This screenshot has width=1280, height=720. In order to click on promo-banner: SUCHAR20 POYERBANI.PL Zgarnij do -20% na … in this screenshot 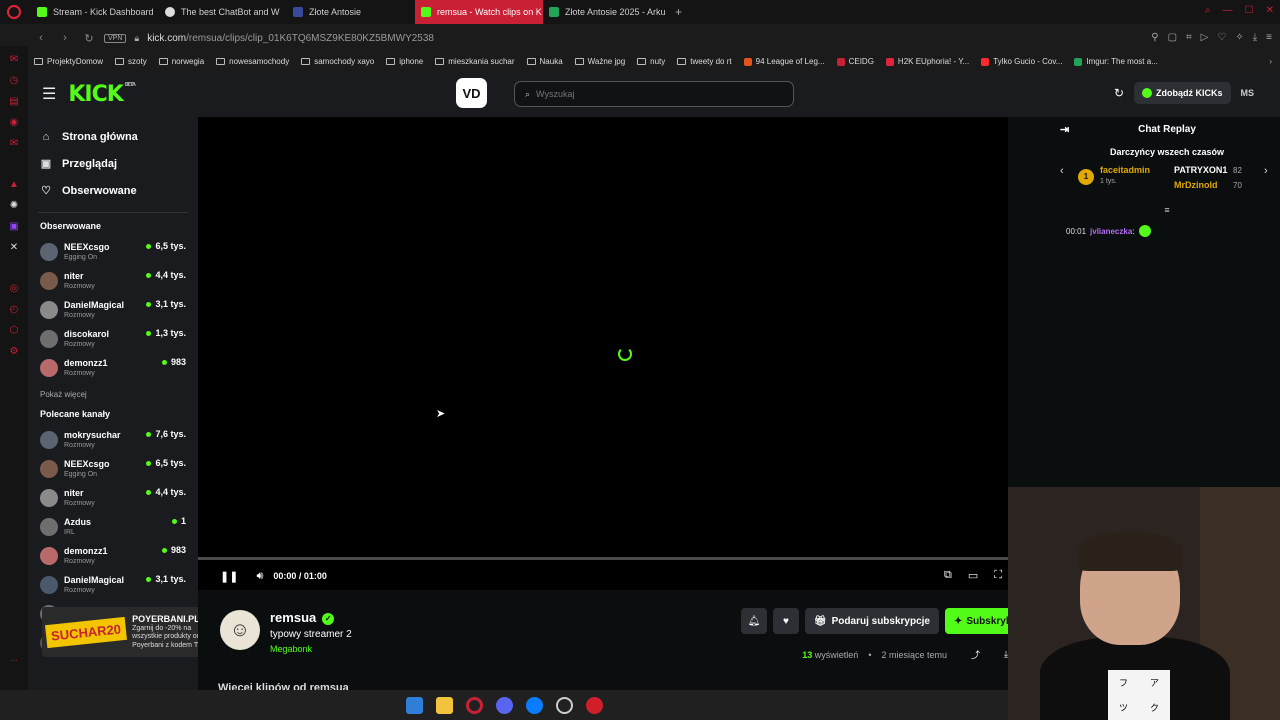, I will do `click(120, 632)`.